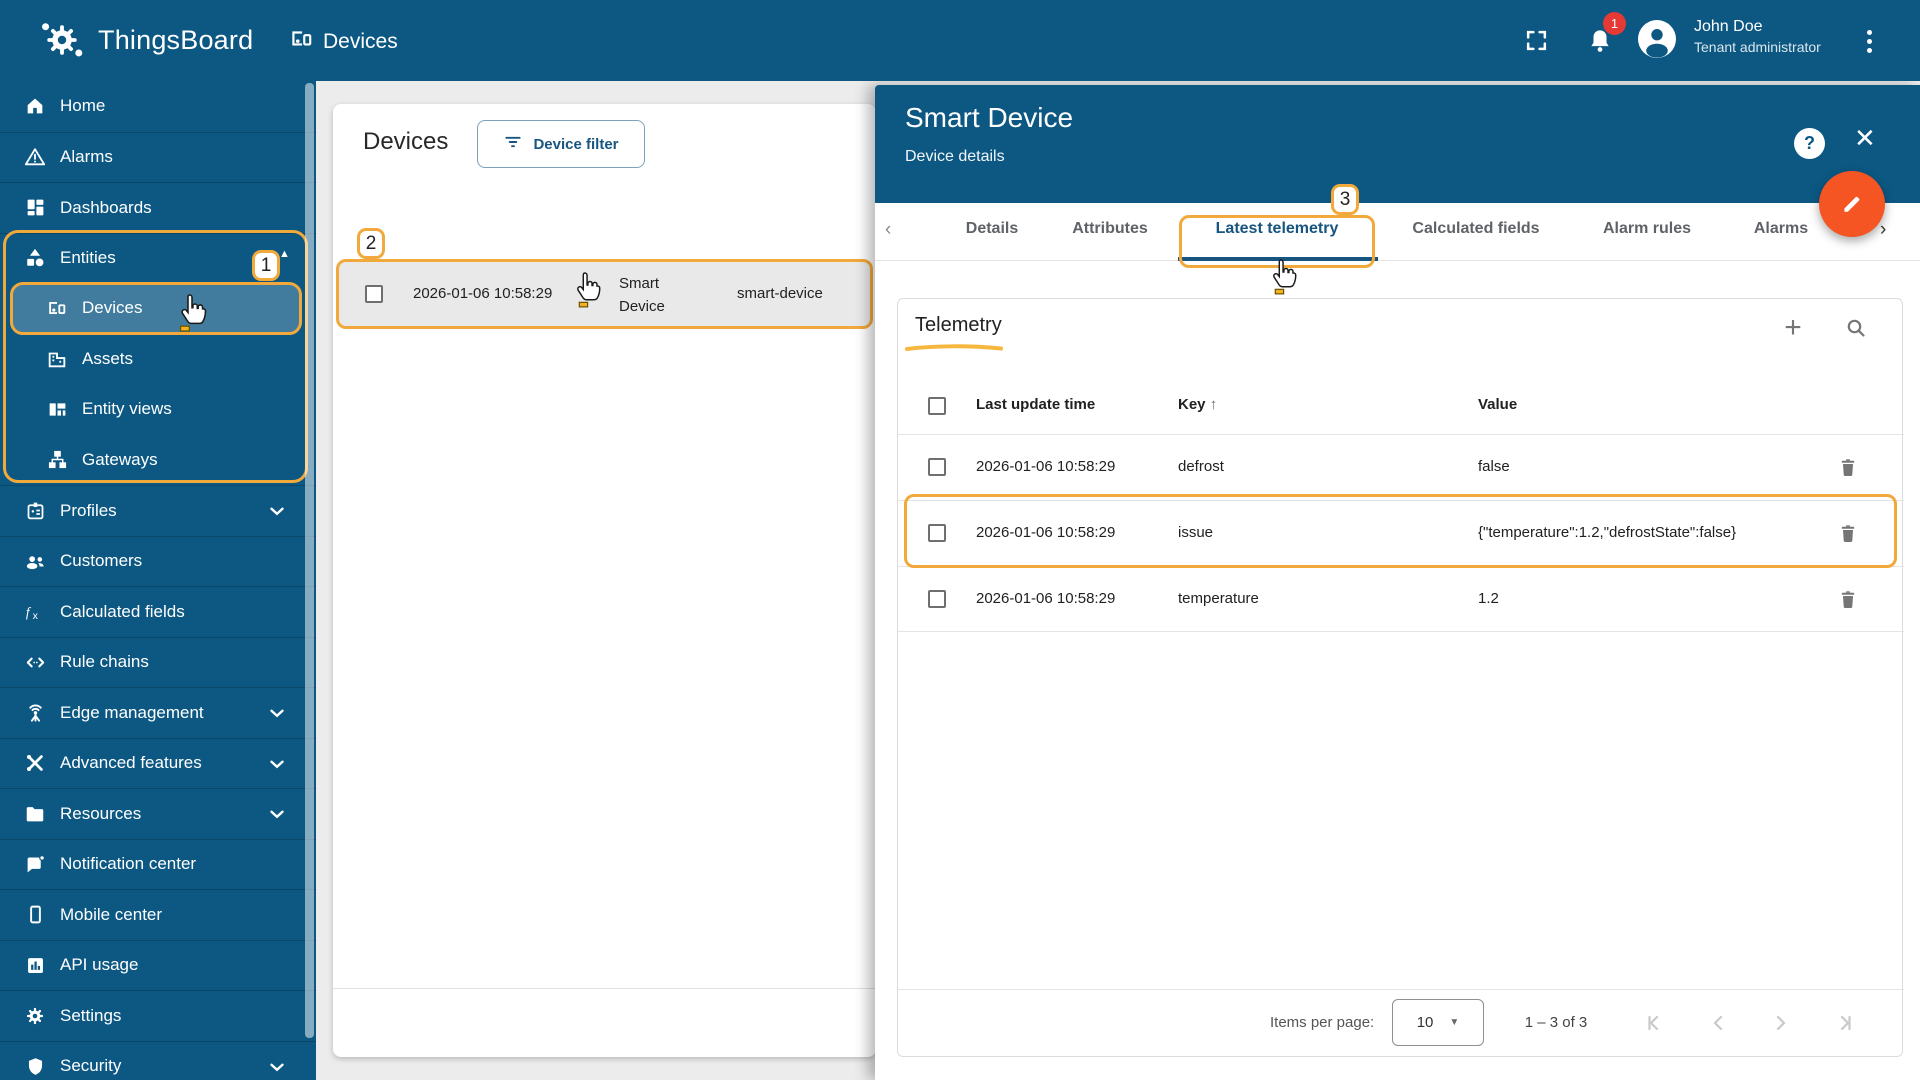 This screenshot has width=1920, height=1080. Describe the element at coordinates (158, 409) in the screenshot. I see `sidebar-item-entity-views: Entity views` at that location.